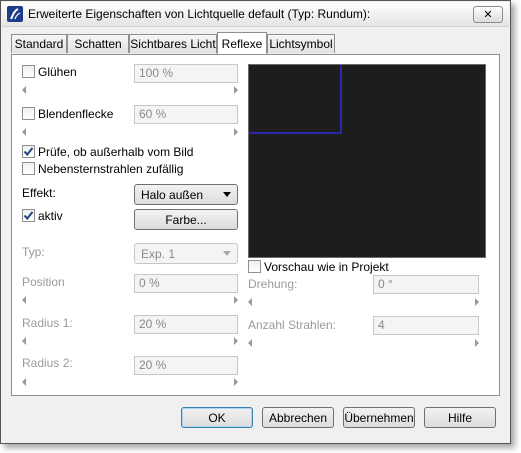 This screenshot has width=521, height=453. I want to click on position-slider, so click(130, 300).